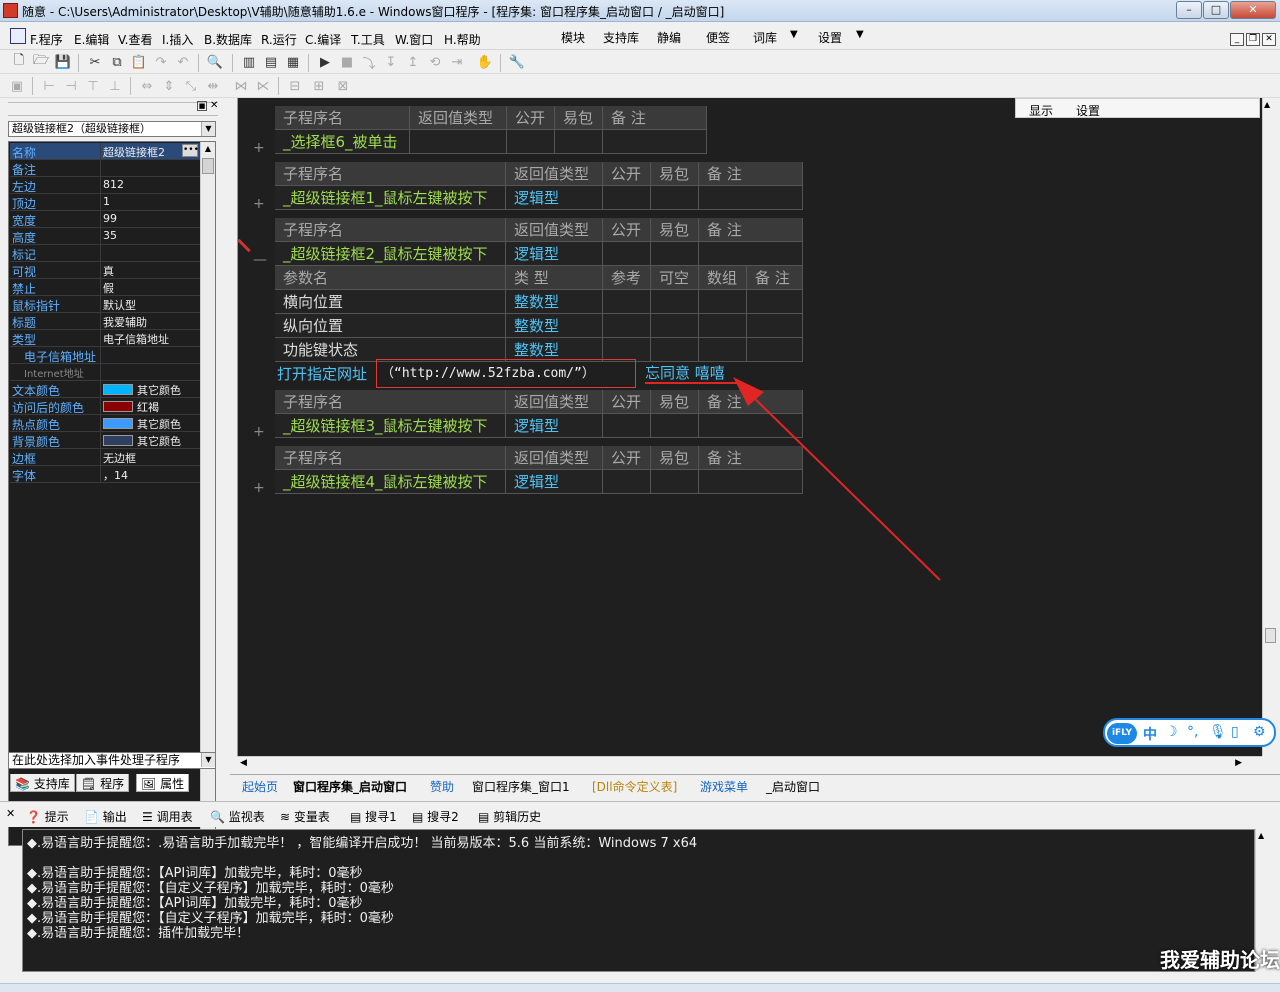 The height and width of the screenshot is (992, 1280). Describe the element at coordinates (457, 62) in the screenshot. I see `run-to-cursor-icon: ⇥` at that location.